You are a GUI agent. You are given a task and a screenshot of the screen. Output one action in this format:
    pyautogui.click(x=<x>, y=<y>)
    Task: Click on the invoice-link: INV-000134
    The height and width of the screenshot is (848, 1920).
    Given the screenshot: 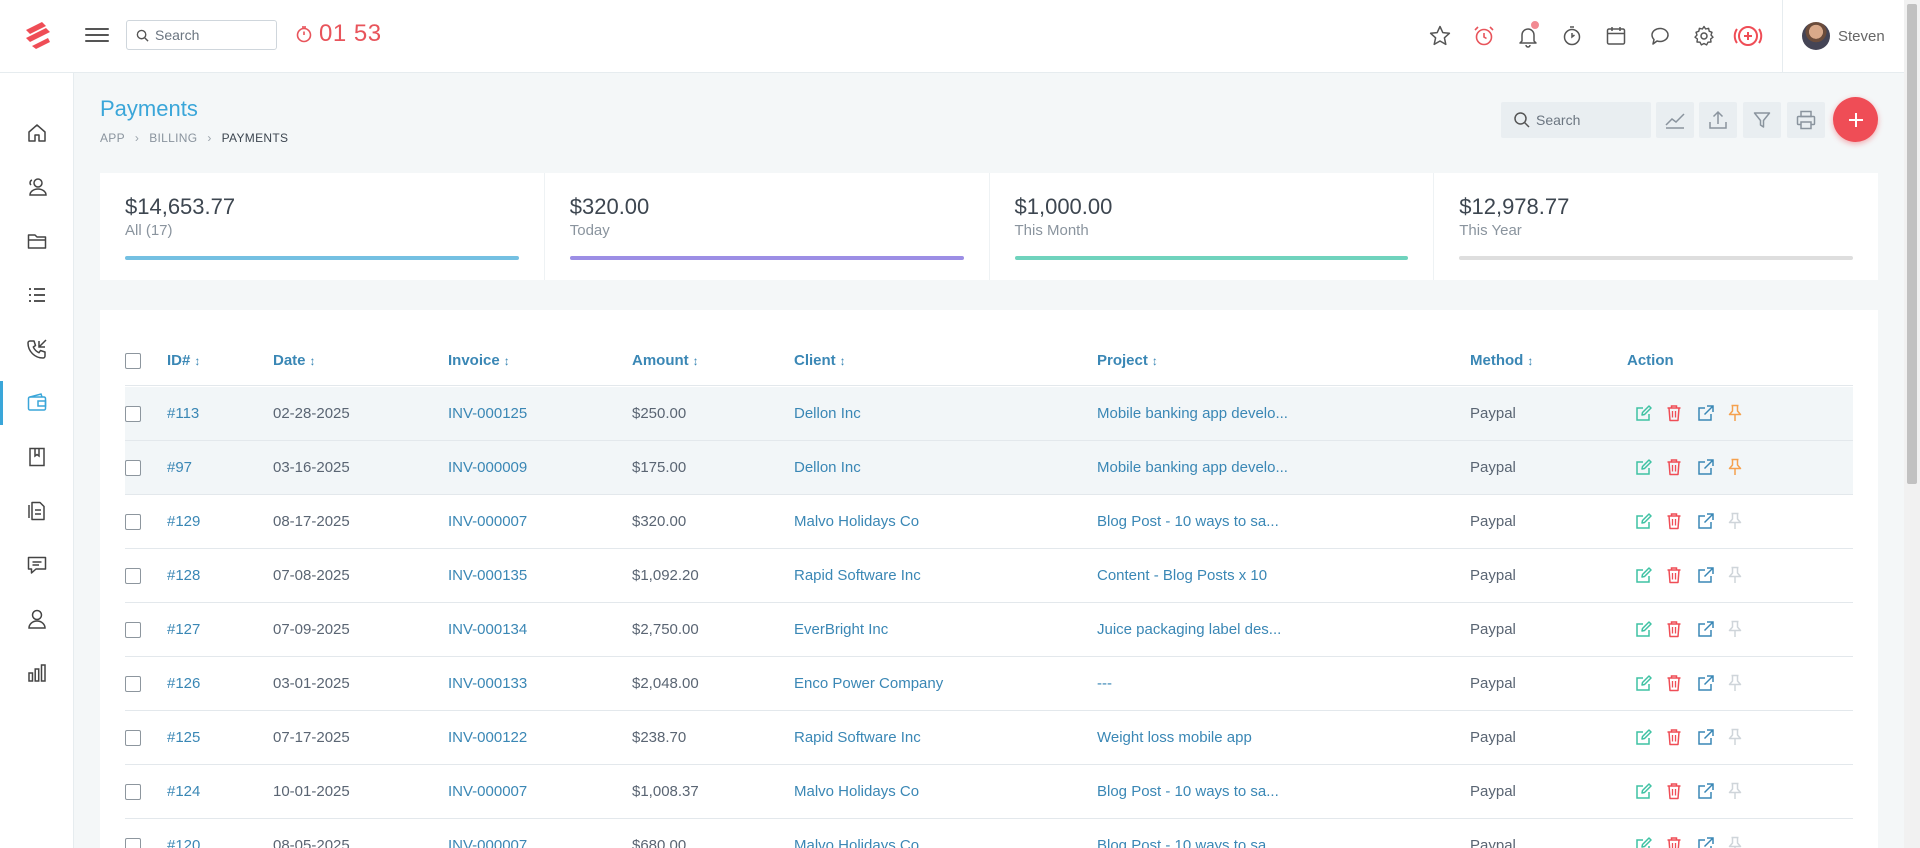 What is the action you would take?
    pyautogui.click(x=487, y=629)
    